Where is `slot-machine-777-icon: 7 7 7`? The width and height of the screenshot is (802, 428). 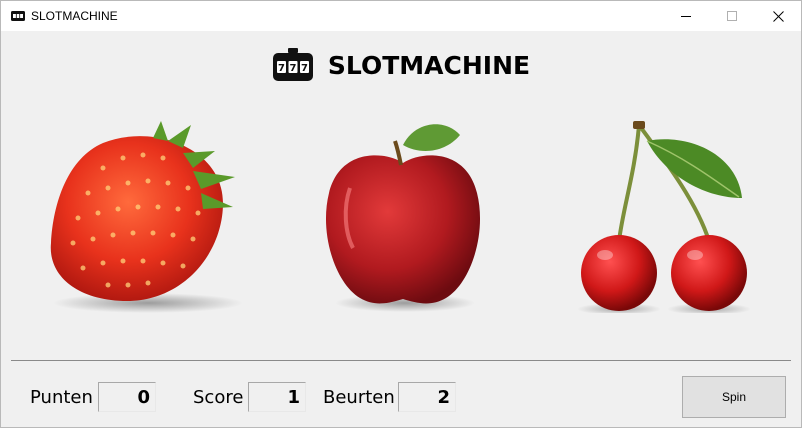 slot-machine-777-icon: 7 7 7 is located at coordinates (292, 64).